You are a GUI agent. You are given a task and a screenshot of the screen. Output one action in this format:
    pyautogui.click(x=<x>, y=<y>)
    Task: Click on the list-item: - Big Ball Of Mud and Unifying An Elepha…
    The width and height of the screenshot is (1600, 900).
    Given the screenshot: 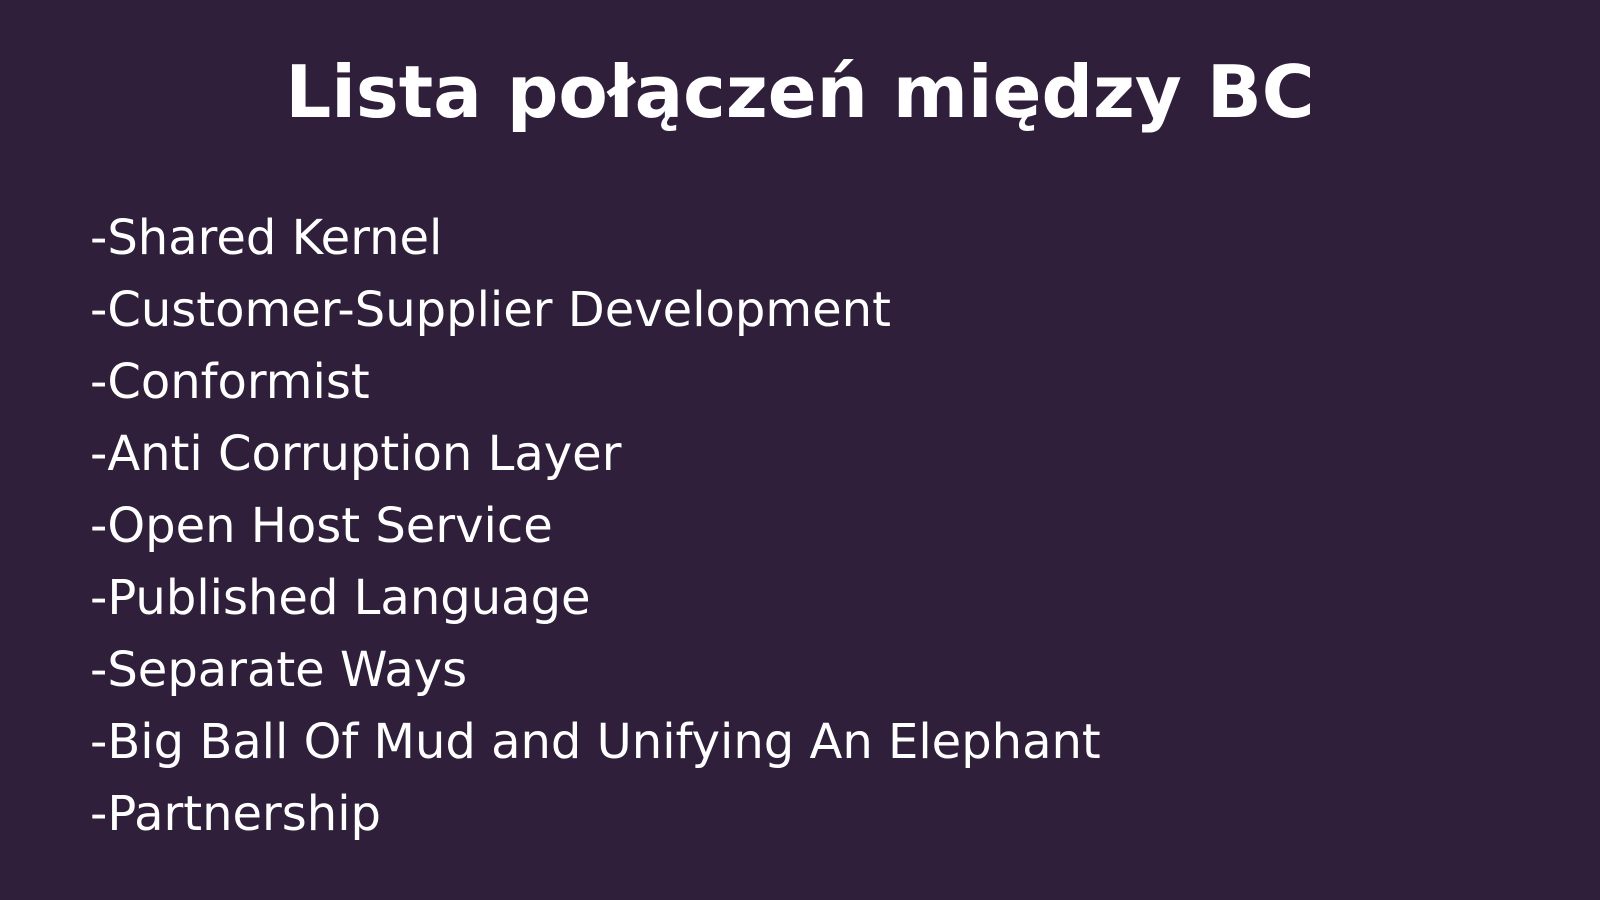 What is the action you would take?
    pyautogui.click(x=595, y=742)
    